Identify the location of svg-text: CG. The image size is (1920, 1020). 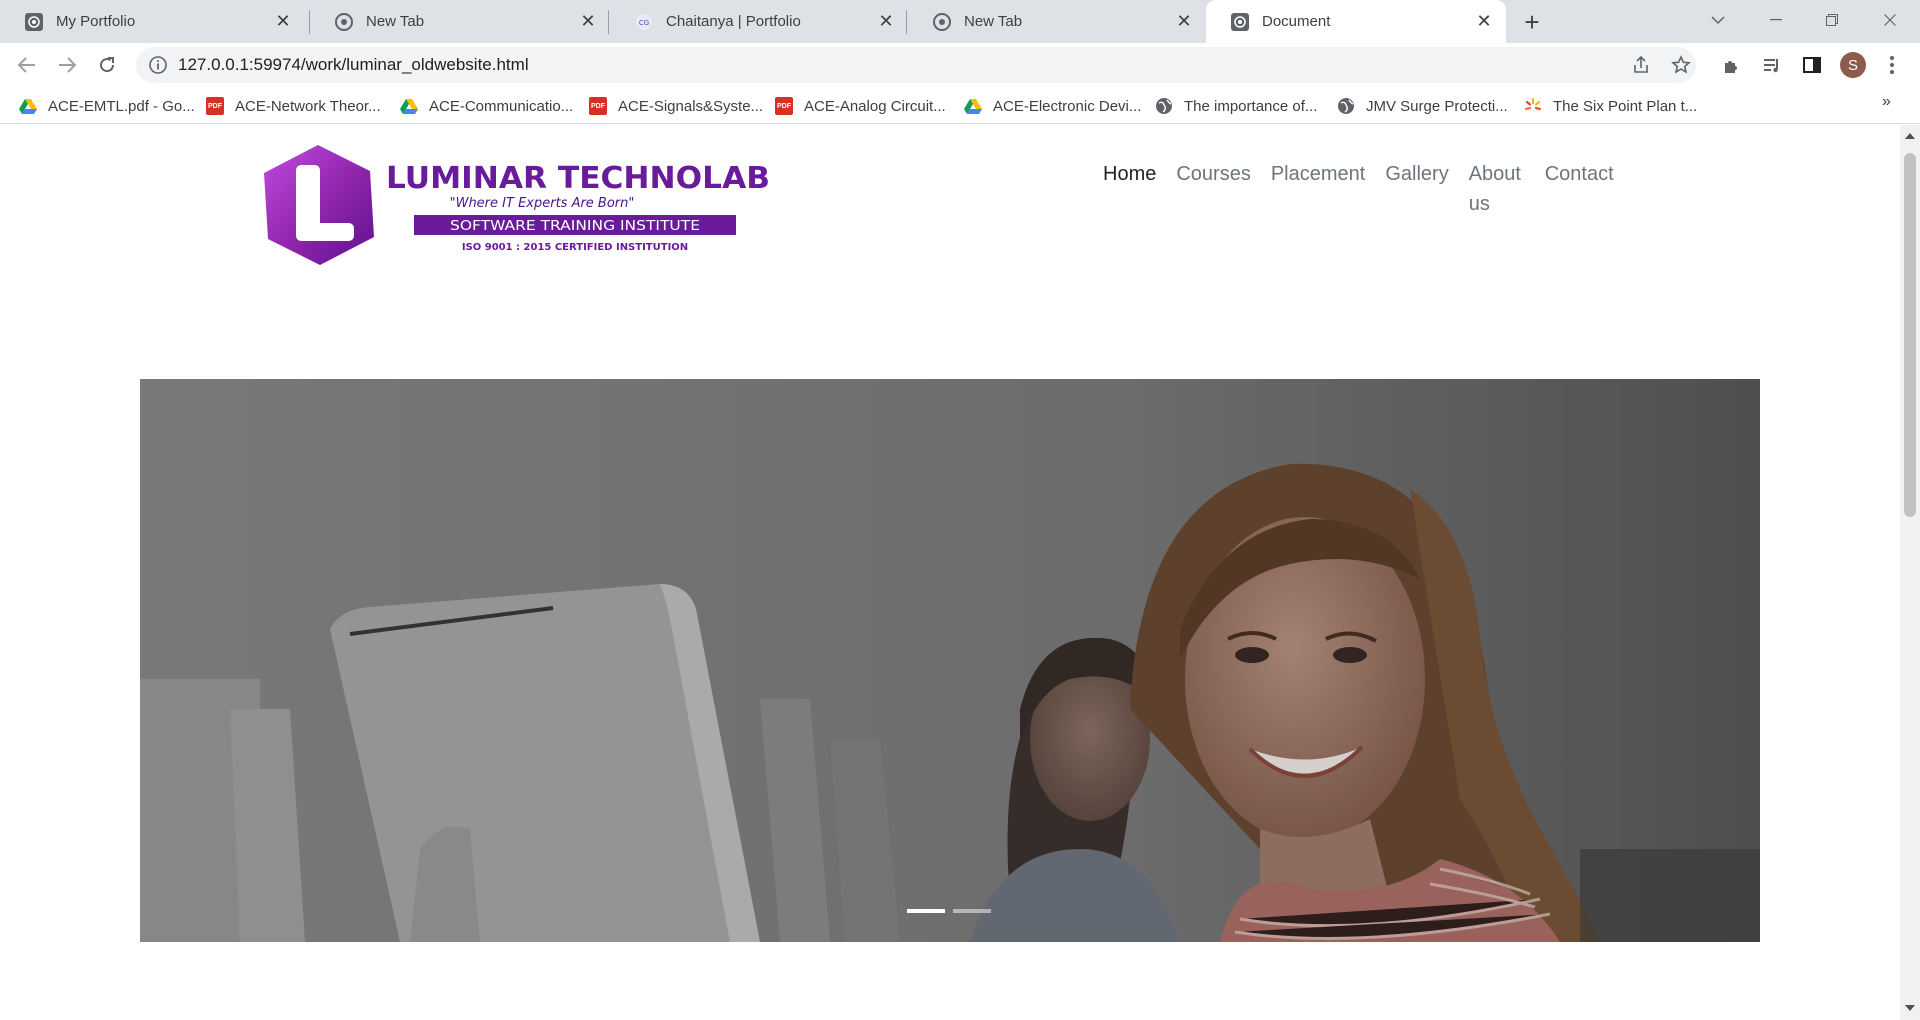
(644, 23).